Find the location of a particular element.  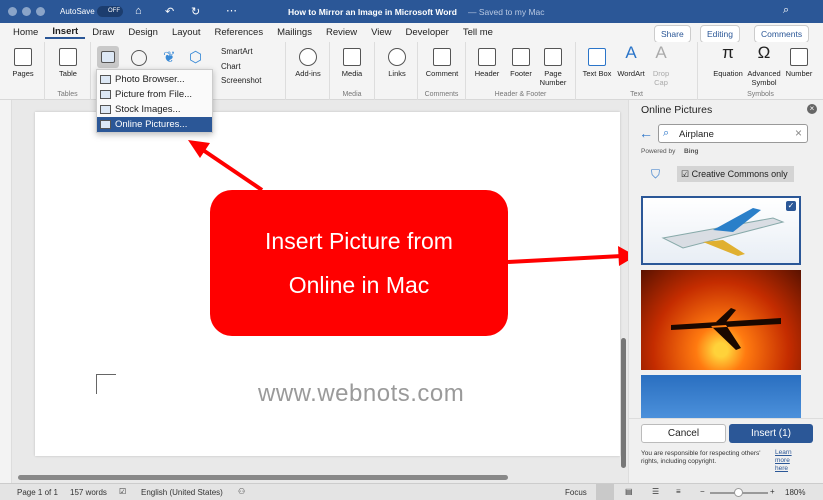

image-result-airplane-sunset is located at coordinates (721, 320).